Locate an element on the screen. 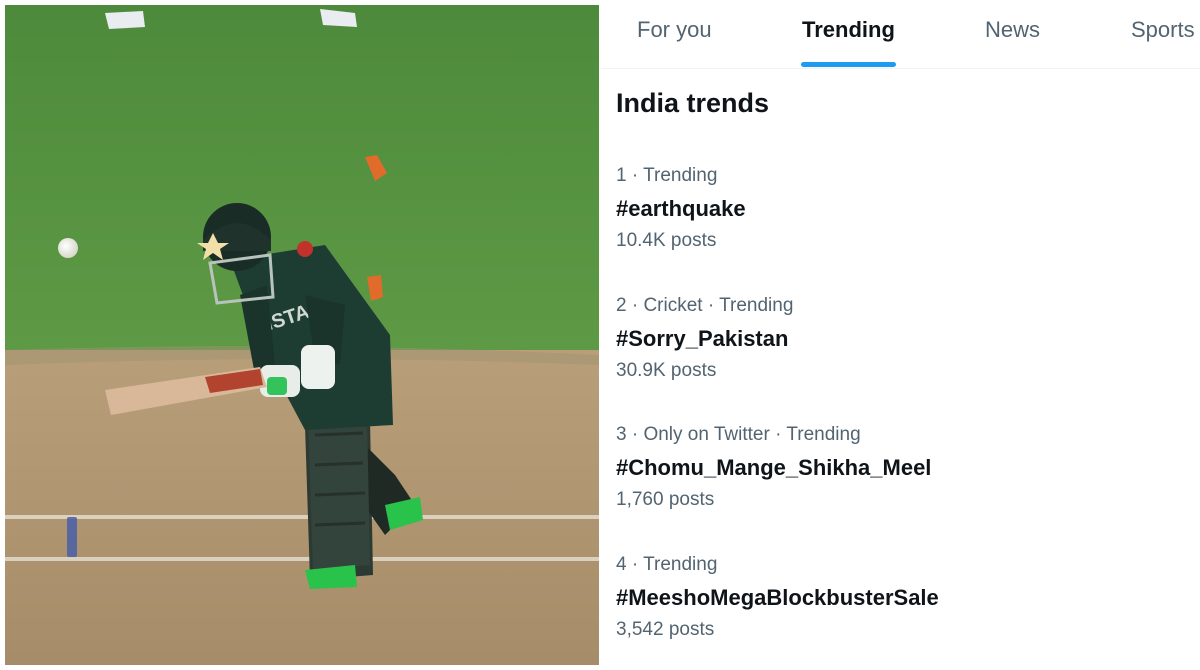  trend-post-count: 30.9K posts is located at coordinates (666, 370).